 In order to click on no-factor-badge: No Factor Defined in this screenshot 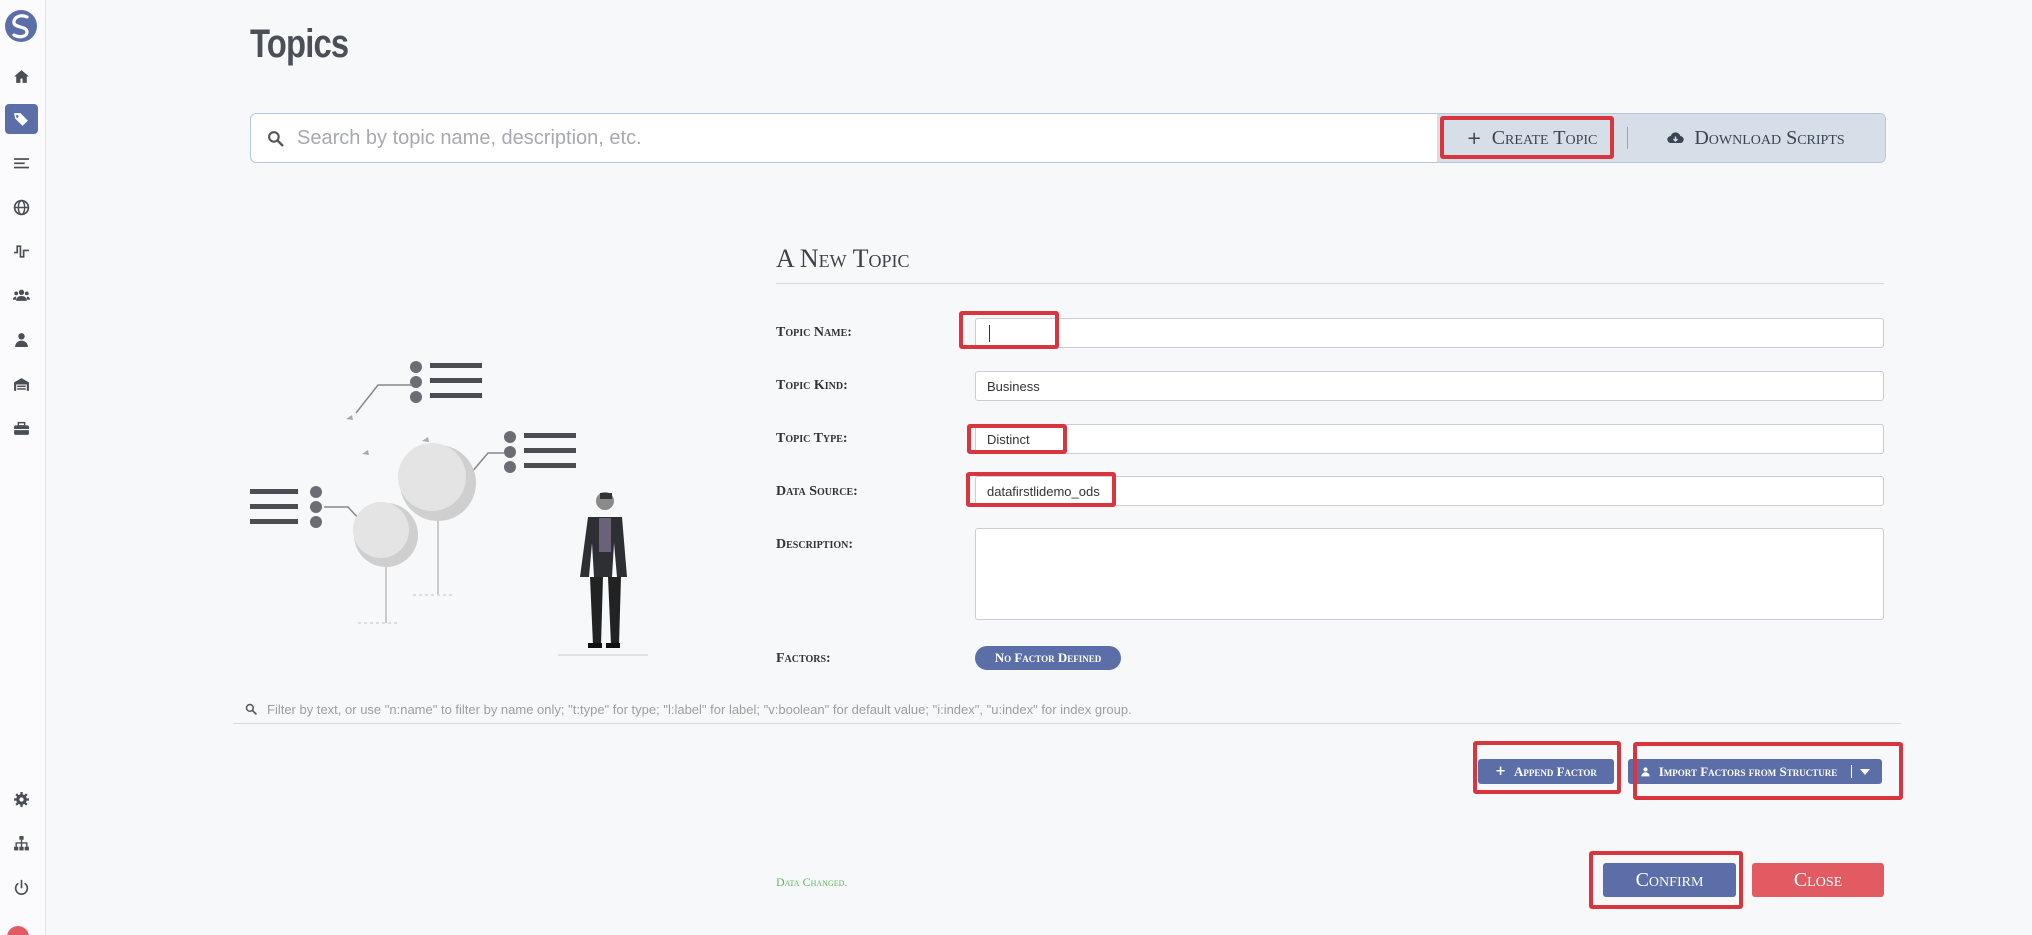, I will do `click(1048, 658)`.